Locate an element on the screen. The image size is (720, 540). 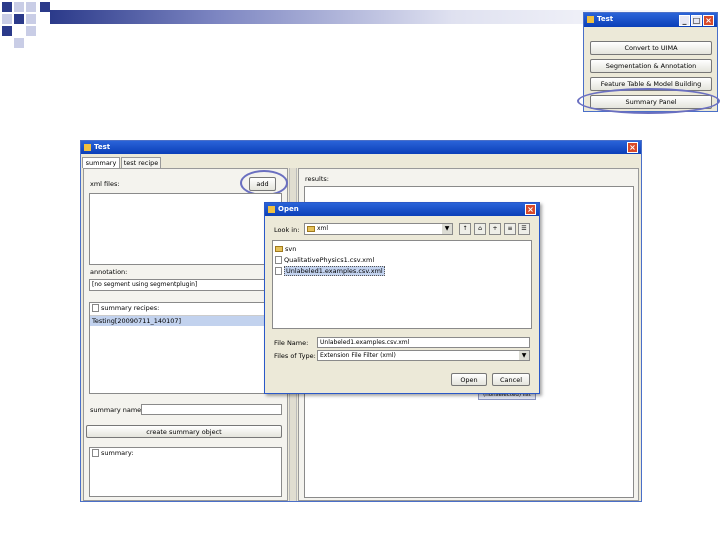
new-folder-icon: + is located at coordinates (495, 229).